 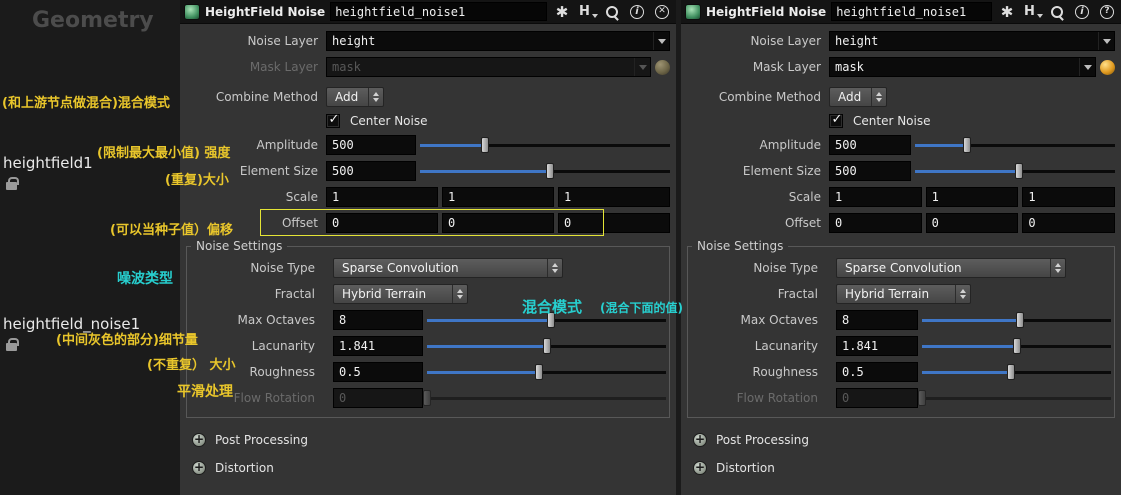 I want to click on fractal-value: Hybrid Terrain, so click(x=384, y=294).